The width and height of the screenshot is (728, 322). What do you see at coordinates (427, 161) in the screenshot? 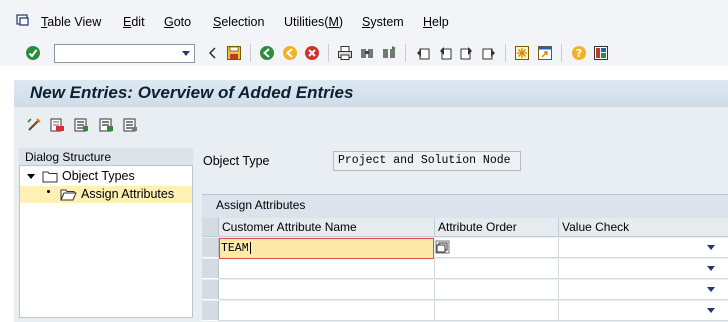
I see `object-type-field: Project and Solution Node` at bounding box center [427, 161].